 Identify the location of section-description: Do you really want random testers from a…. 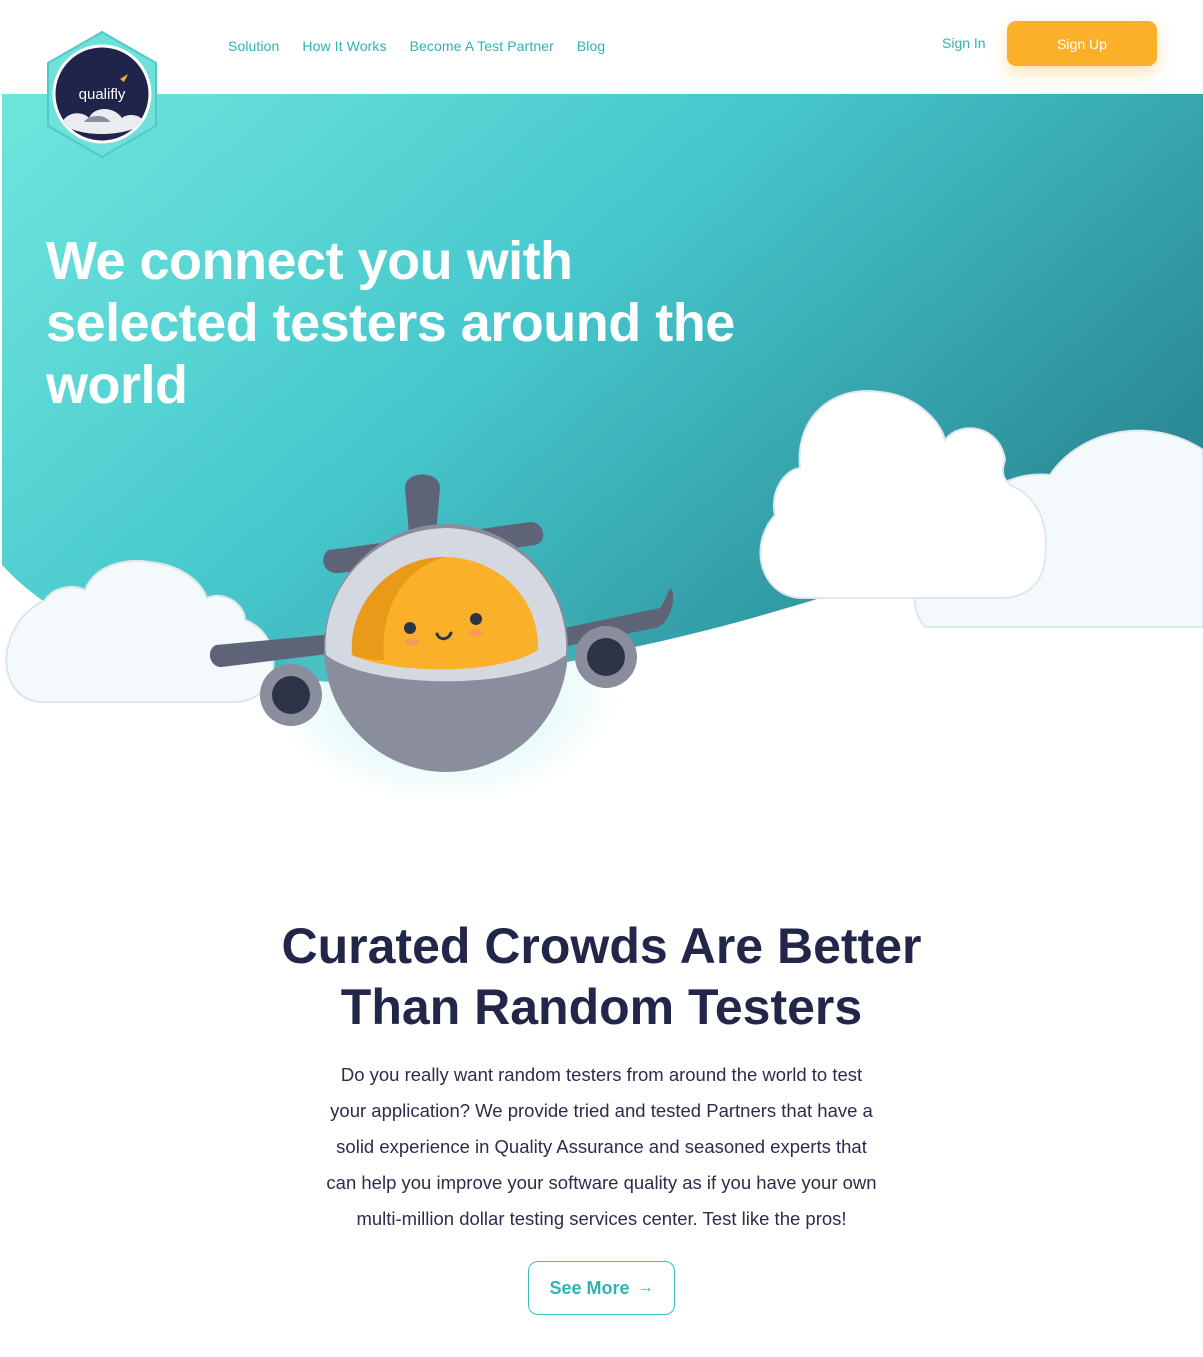
(601, 1147).